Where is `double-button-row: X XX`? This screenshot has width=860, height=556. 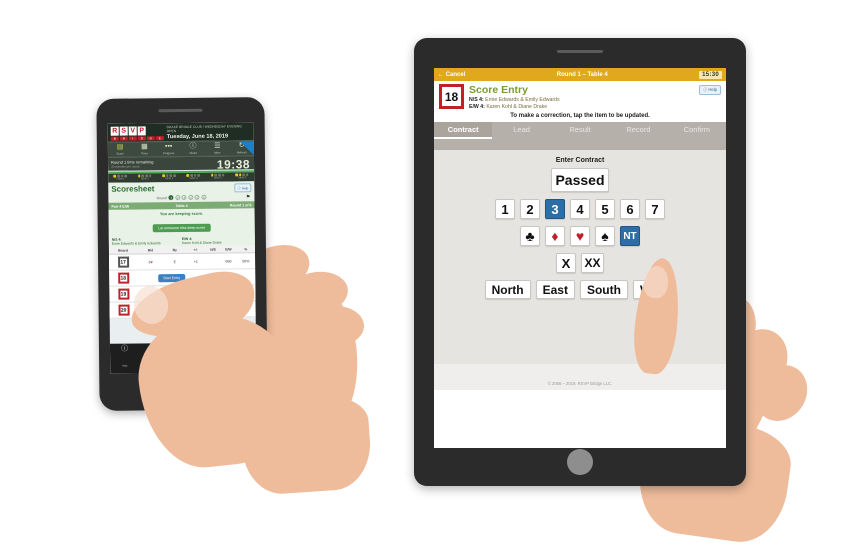
double-button-row: X XX is located at coordinates (580, 263).